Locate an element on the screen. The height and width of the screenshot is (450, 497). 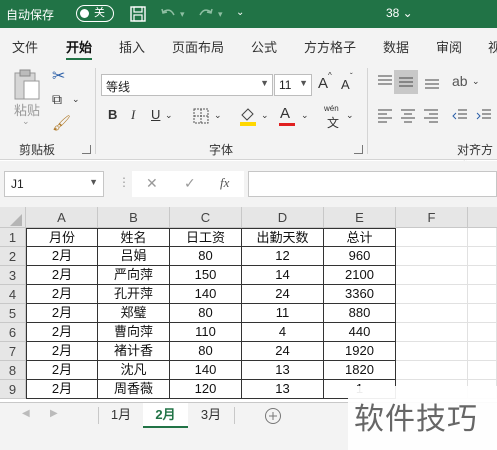
copy-icon: ⧉ is located at coordinates (57, 99).